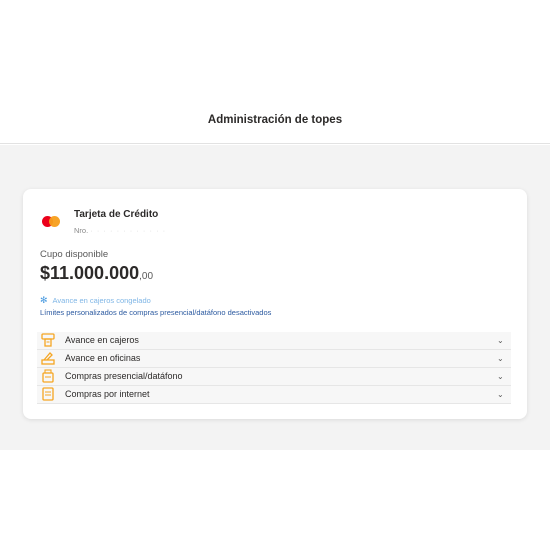 Image resolution: width=550 pixels, height=550 pixels. What do you see at coordinates (44, 300) in the screenshot?
I see `snowflake-icon: ✻` at bounding box center [44, 300].